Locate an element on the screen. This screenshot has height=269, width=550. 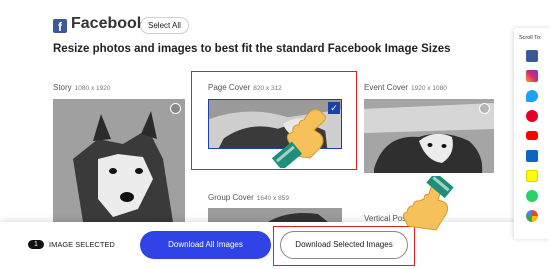
story-card-label: Story 1080 x 1920 is located at coordinates (81, 87).